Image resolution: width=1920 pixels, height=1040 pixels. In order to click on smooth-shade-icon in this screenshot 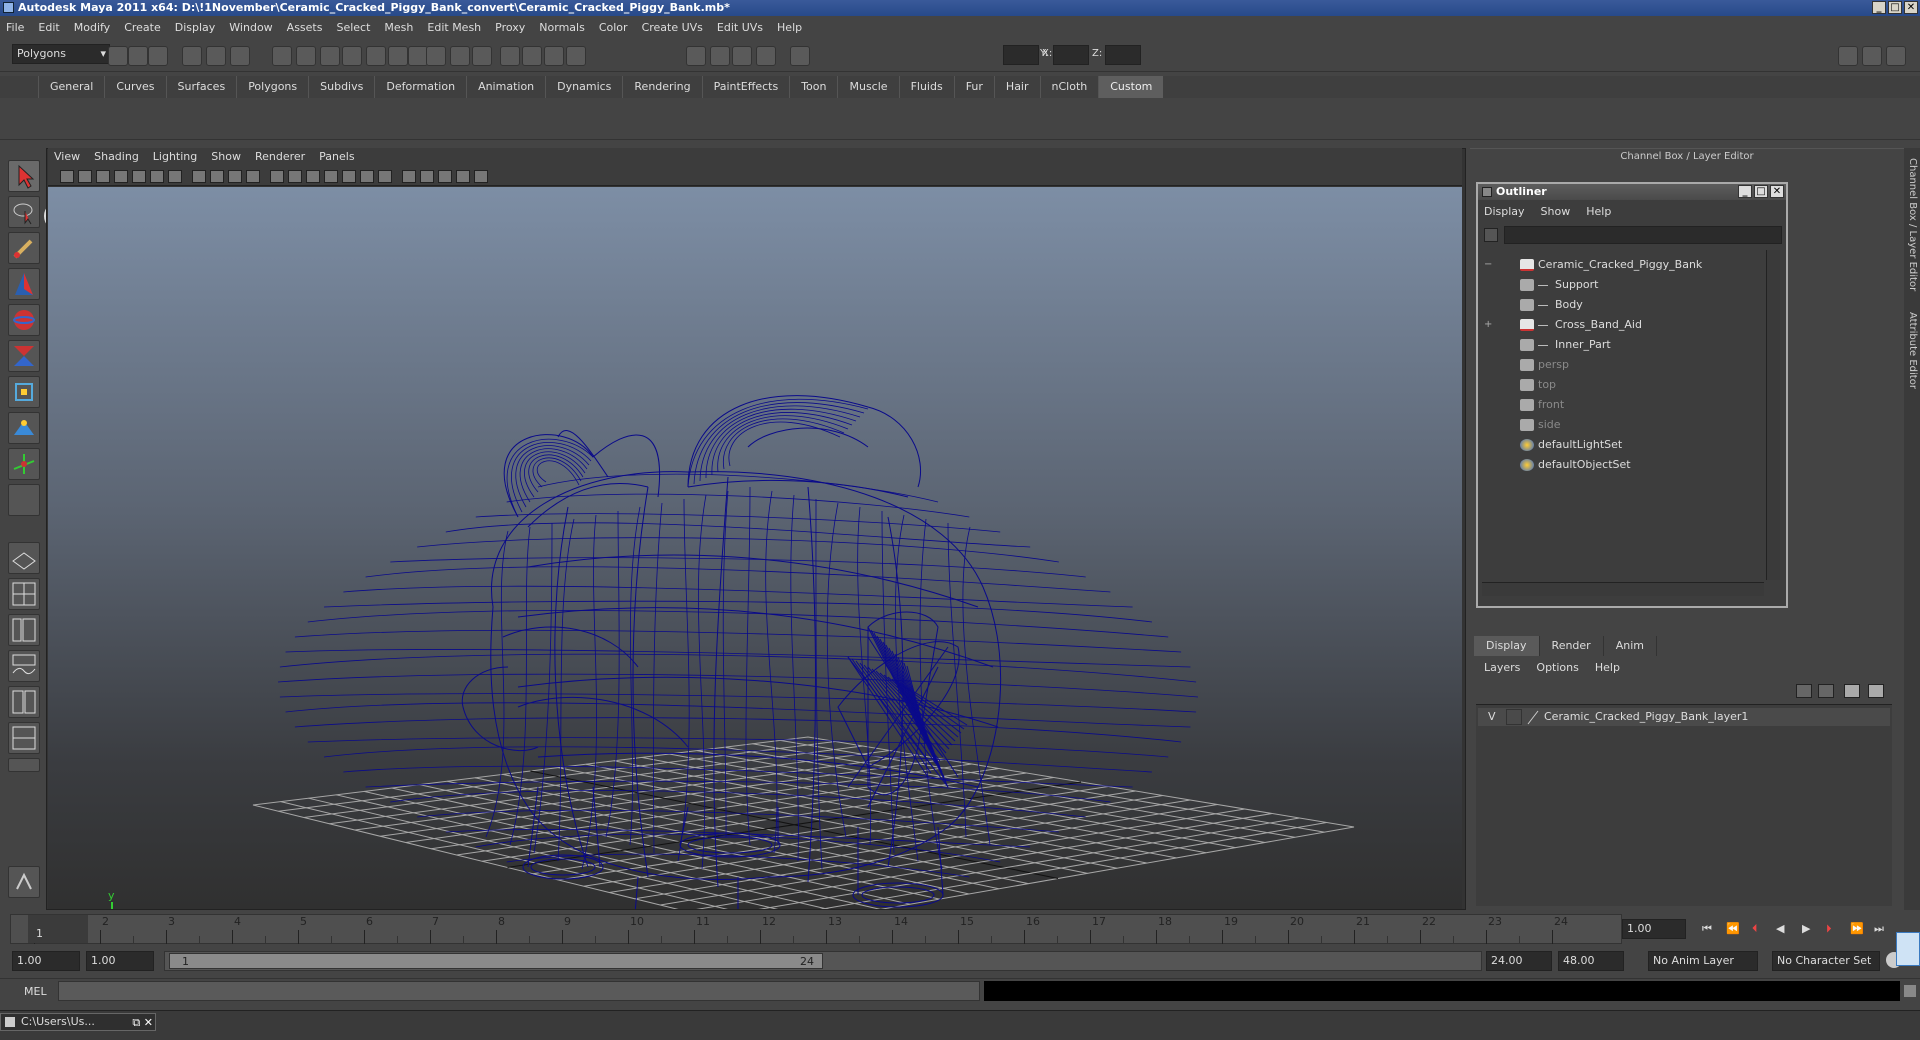, I will do `click(295, 176)`.